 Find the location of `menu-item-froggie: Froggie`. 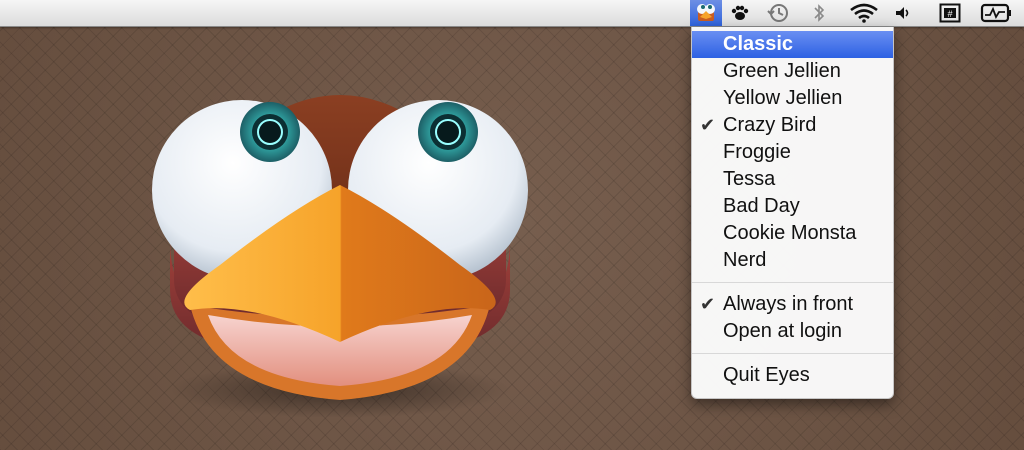

menu-item-froggie: Froggie is located at coordinates (792, 152).